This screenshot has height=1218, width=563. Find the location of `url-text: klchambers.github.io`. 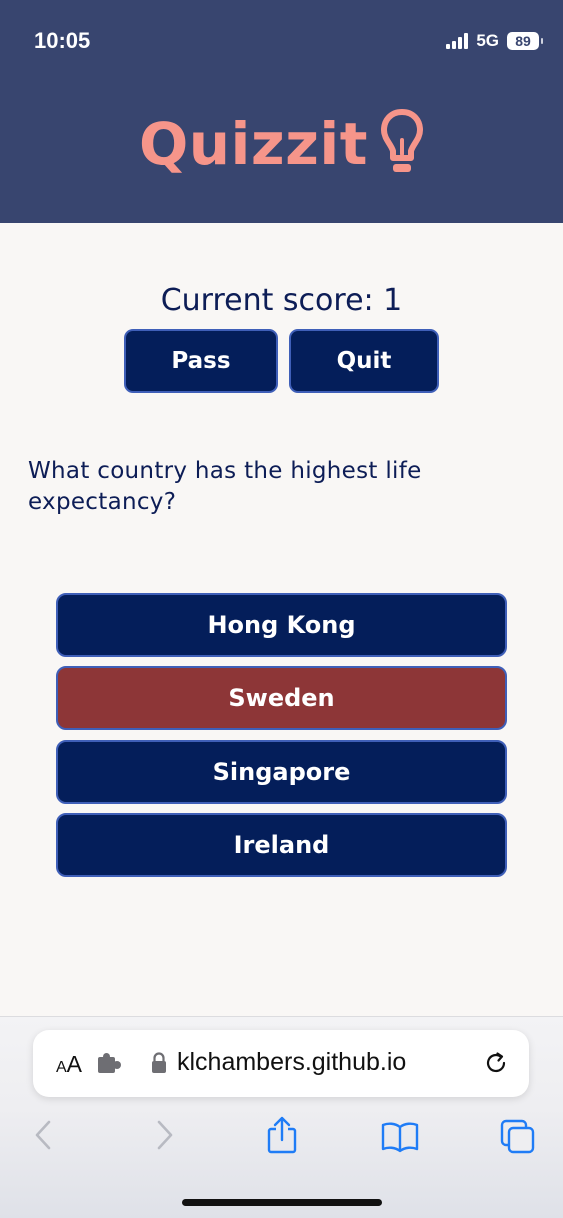

url-text: klchambers.github.io is located at coordinates (291, 1062).